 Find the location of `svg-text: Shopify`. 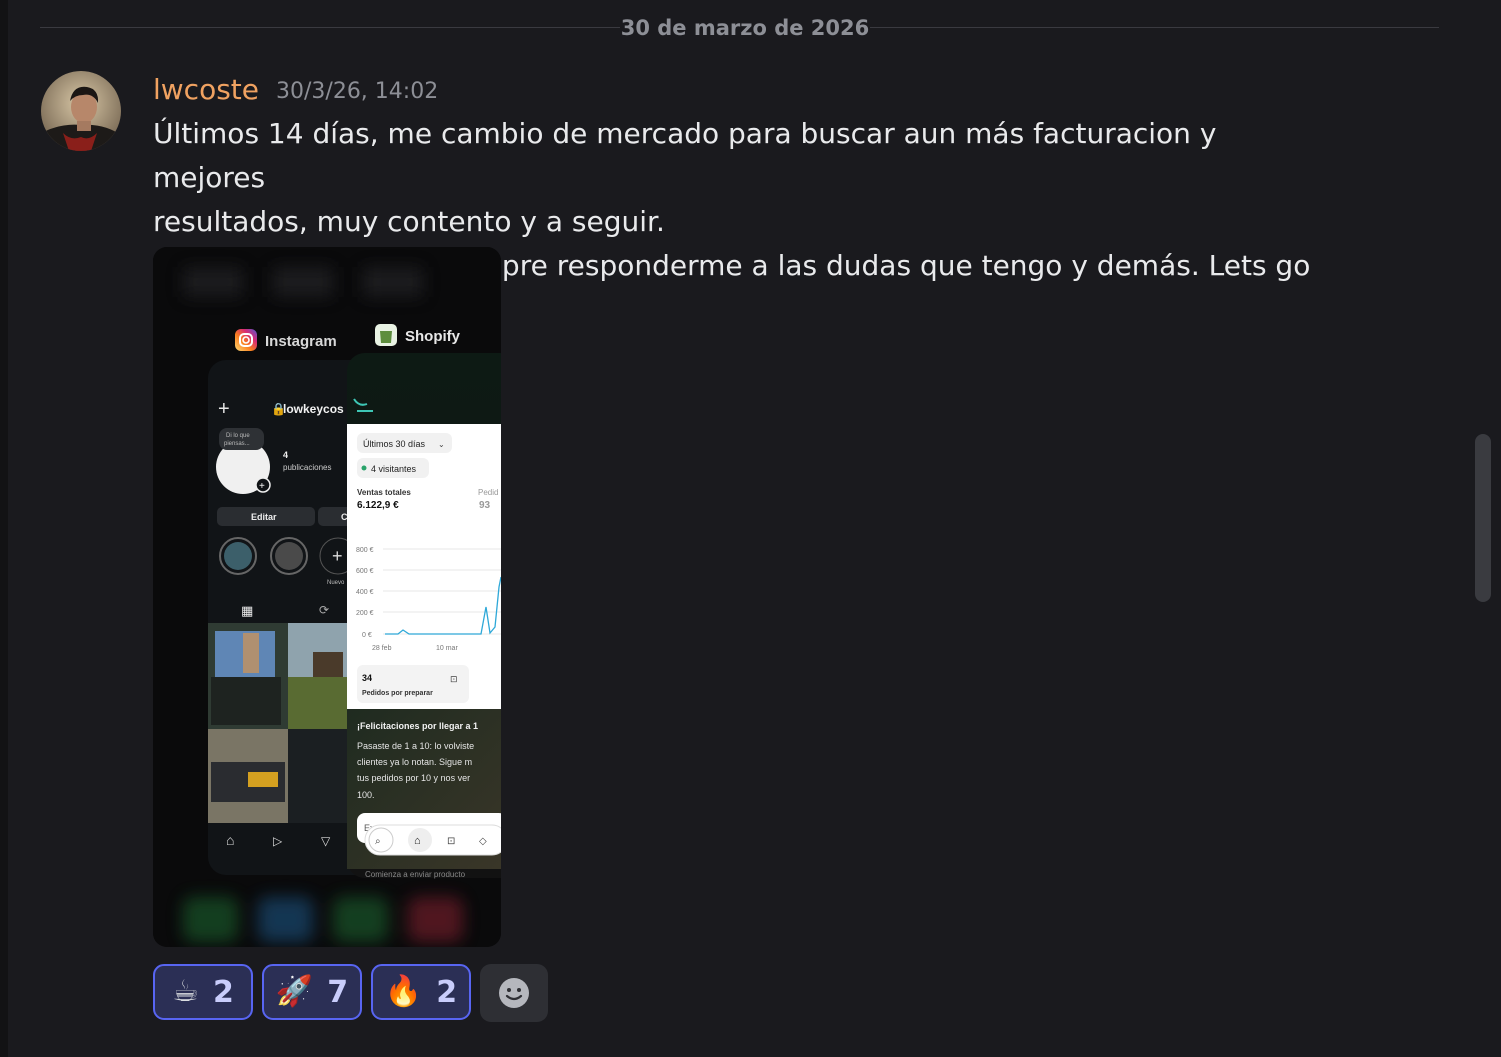

svg-text: Shopify is located at coordinates (433, 336).